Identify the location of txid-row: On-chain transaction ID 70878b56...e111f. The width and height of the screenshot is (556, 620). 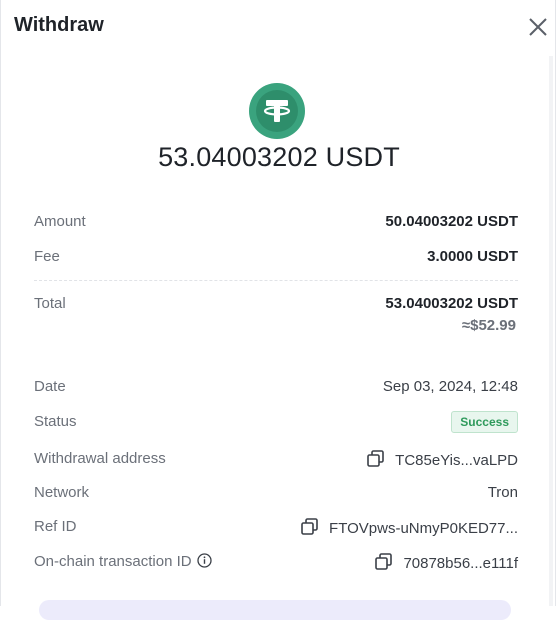
(276, 562).